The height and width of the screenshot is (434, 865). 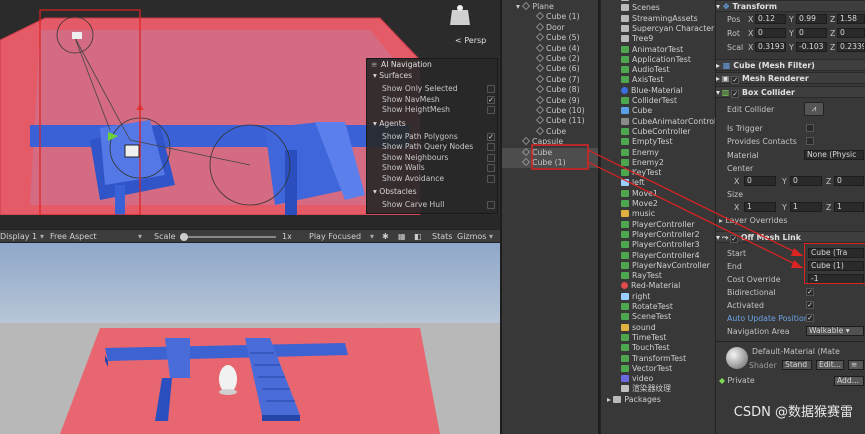 I want to click on section-surfaces: ▾ Surfaces, so click(x=392, y=75).